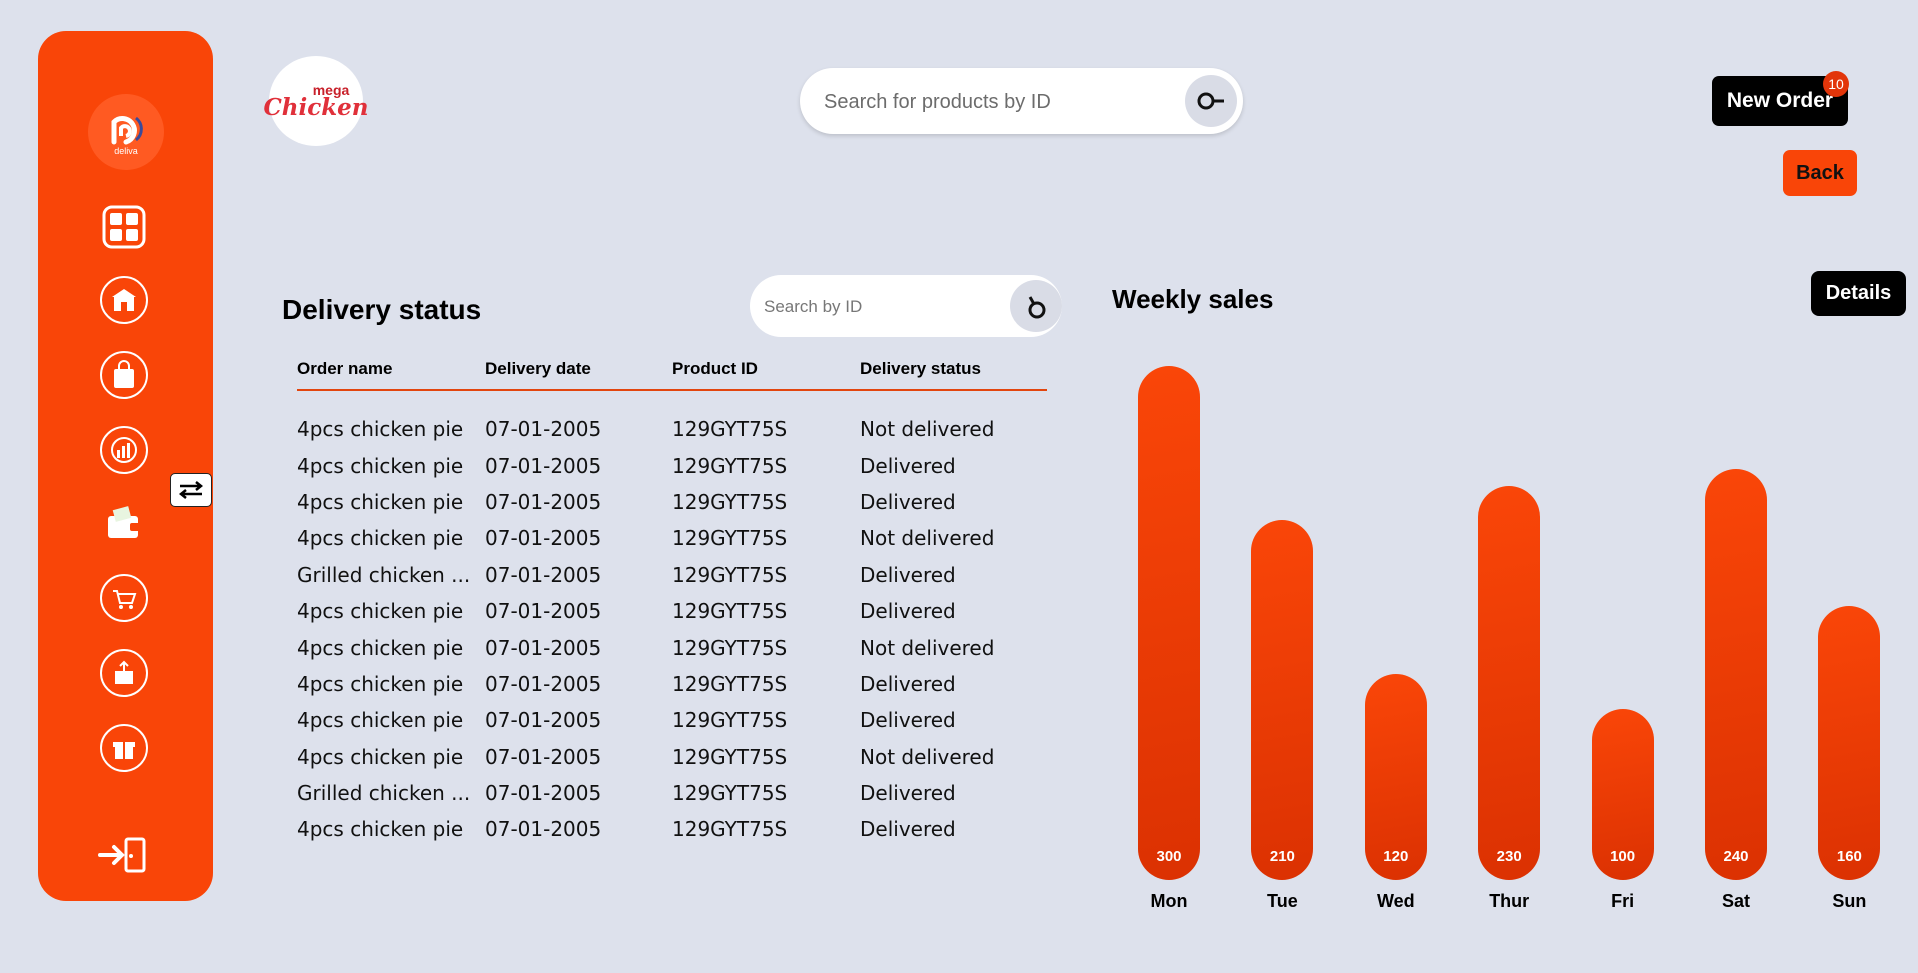  Describe the element at coordinates (766, 373) in the screenshot. I see `column-header: Product ID` at that location.